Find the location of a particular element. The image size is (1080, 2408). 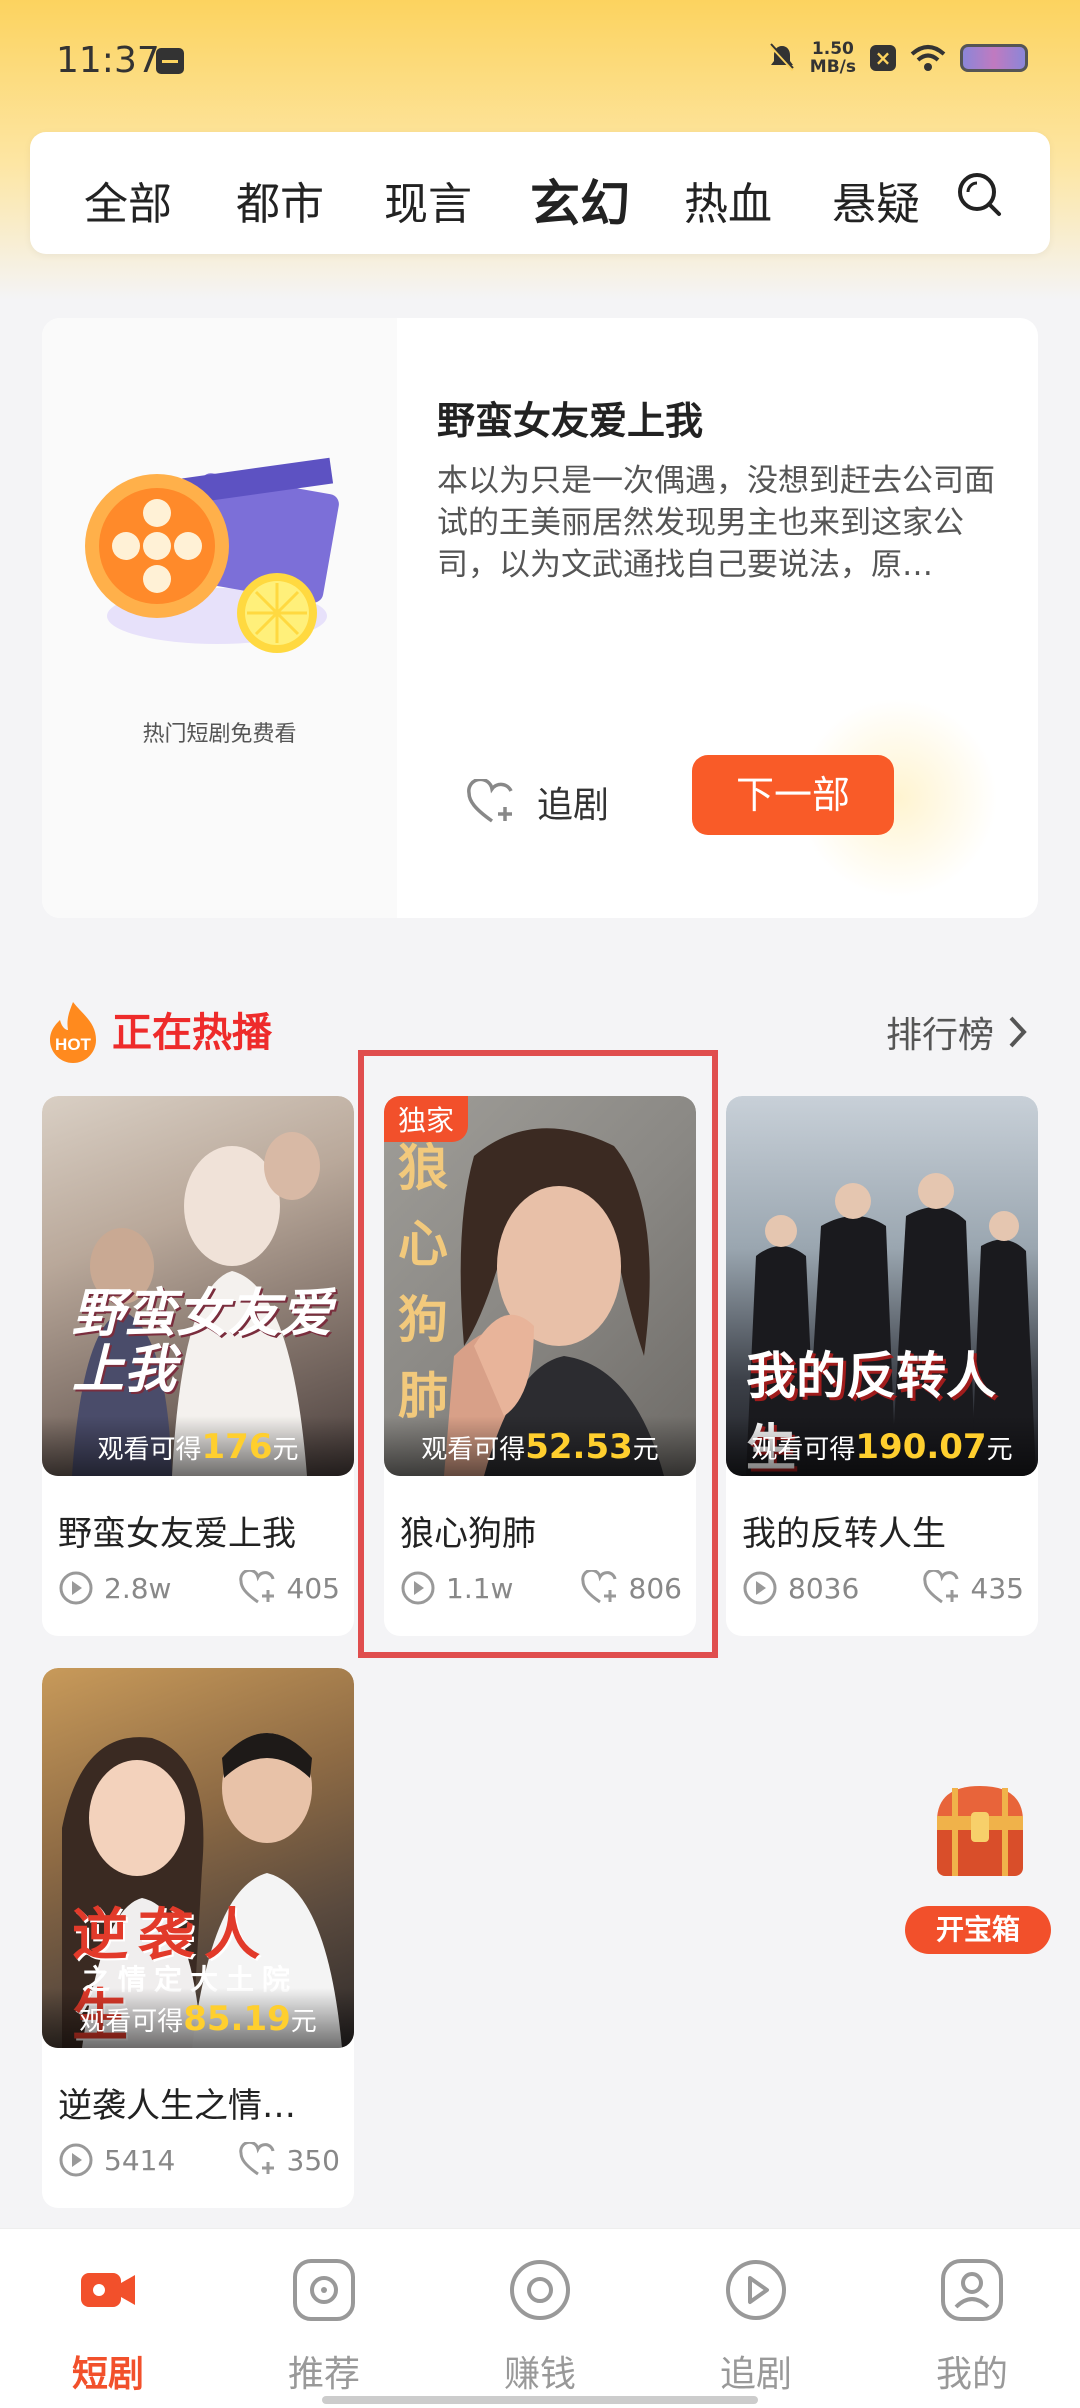

drama-card: 我的反转人生 观看可得190.07元 我的反转人生 8036 435 is located at coordinates (882, 1366).